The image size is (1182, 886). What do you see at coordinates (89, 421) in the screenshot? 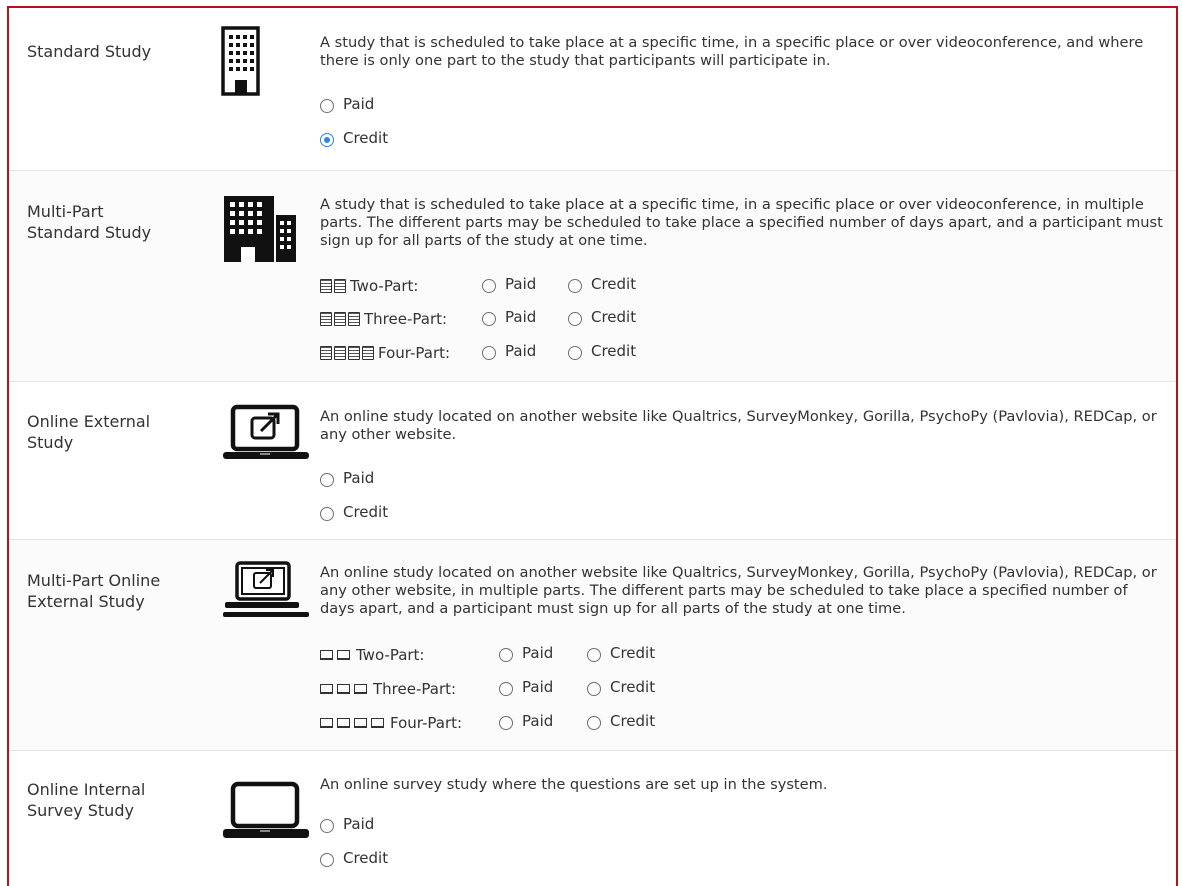
I see `title-line1: Online External` at bounding box center [89, 421].